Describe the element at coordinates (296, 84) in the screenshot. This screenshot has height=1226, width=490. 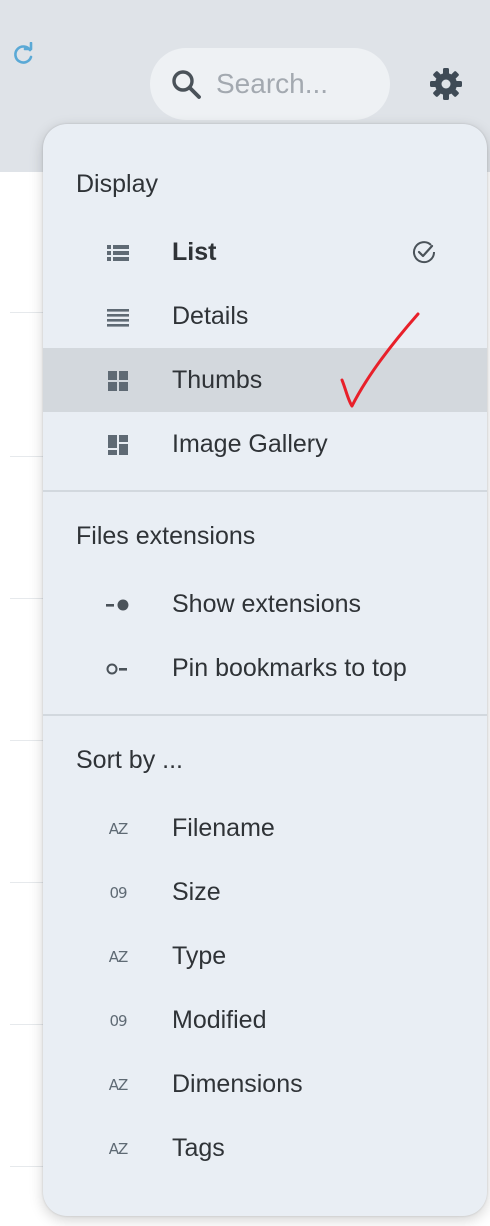
I see `search-input` at that location.